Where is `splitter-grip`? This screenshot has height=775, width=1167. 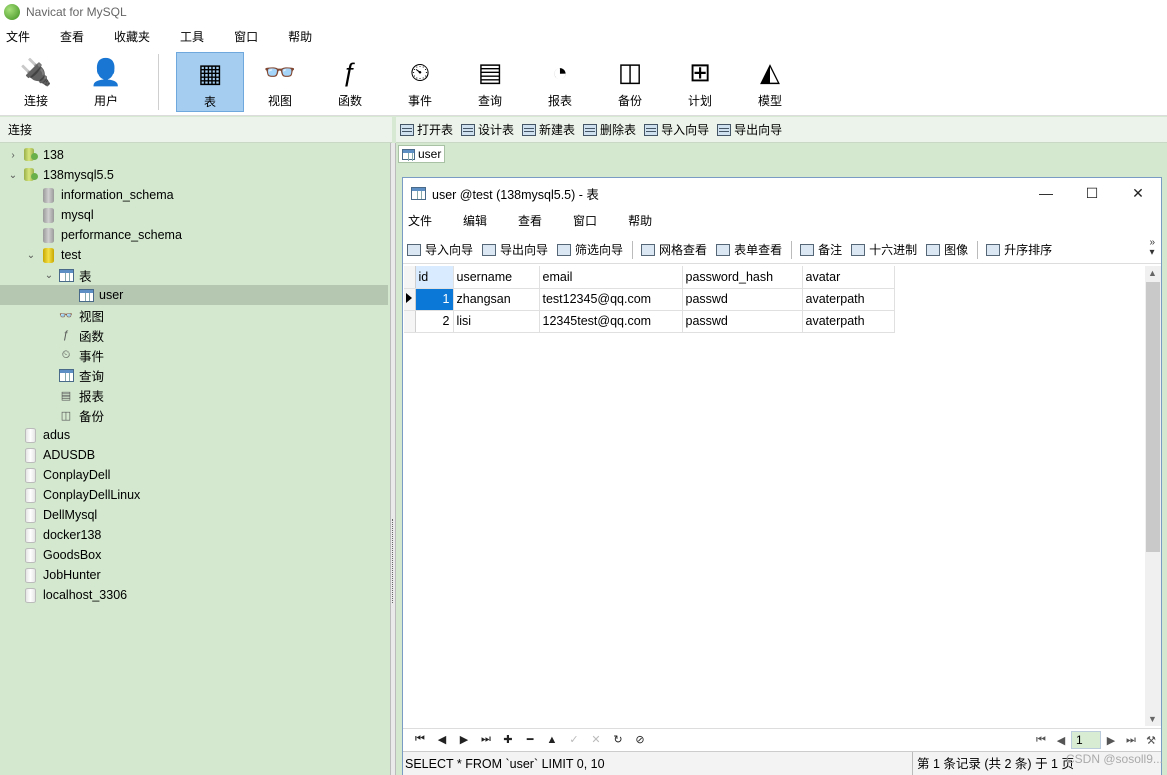
splitter-grip is located at coordinates (393, 561).